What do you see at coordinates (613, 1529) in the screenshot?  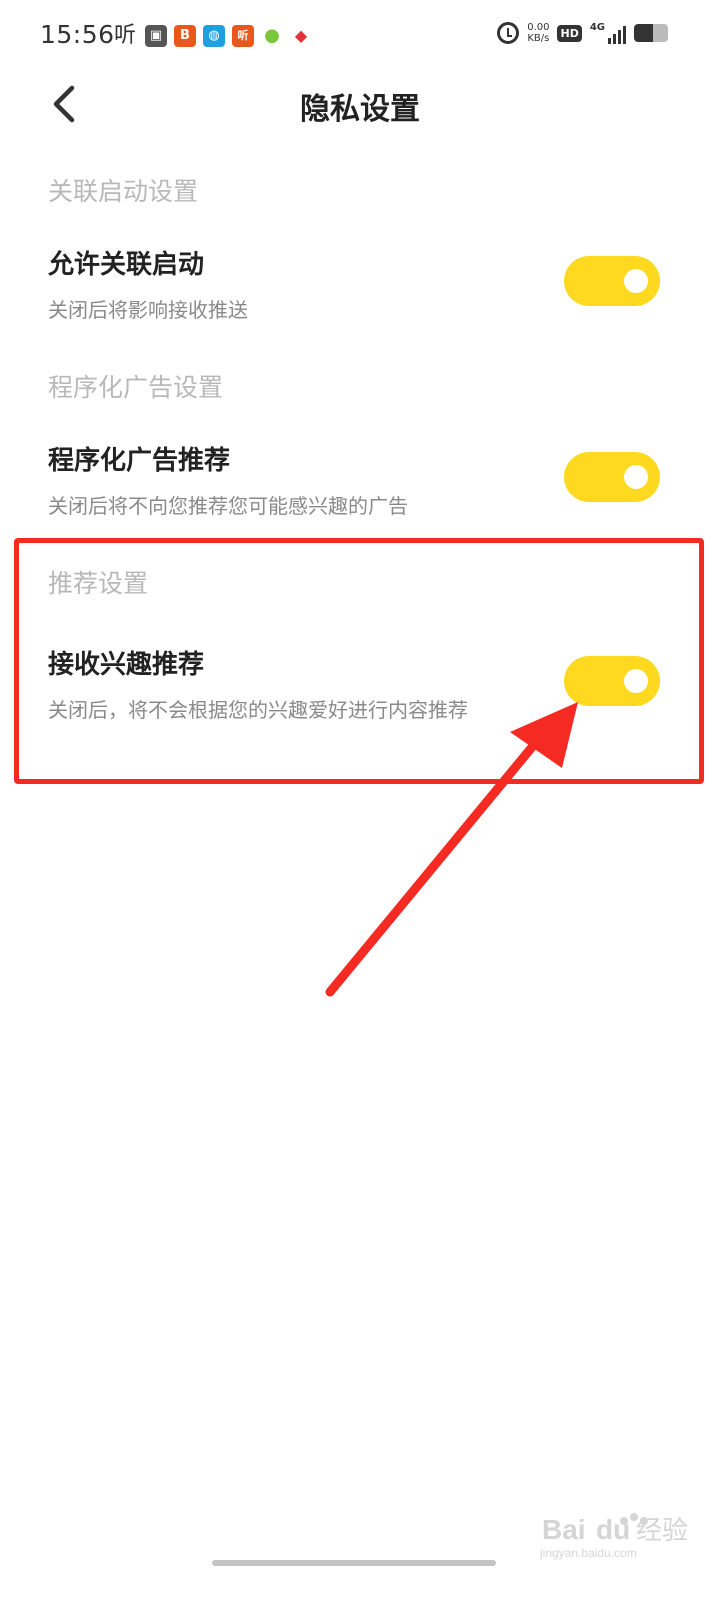 I see `svg-text: du` at bounding box center [613, 1529].